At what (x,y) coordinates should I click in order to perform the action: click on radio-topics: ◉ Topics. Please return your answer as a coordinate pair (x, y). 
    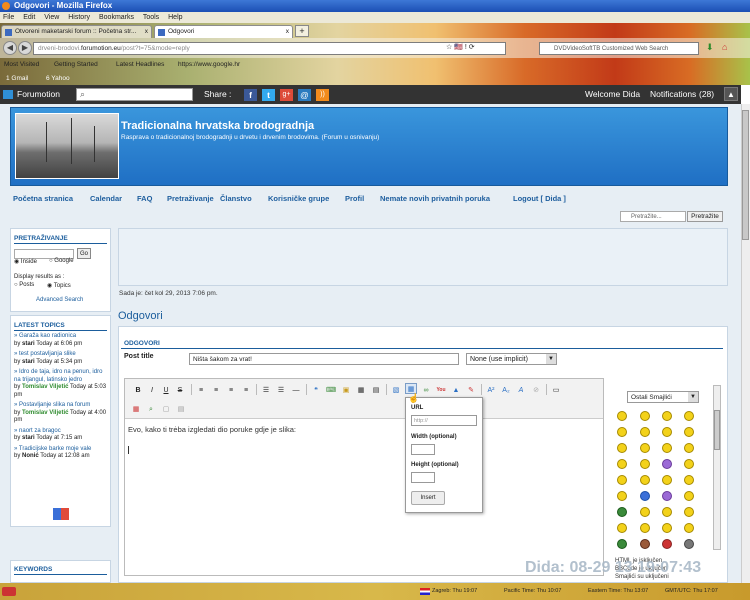
    Looking at the image, I should click on (59, 285).